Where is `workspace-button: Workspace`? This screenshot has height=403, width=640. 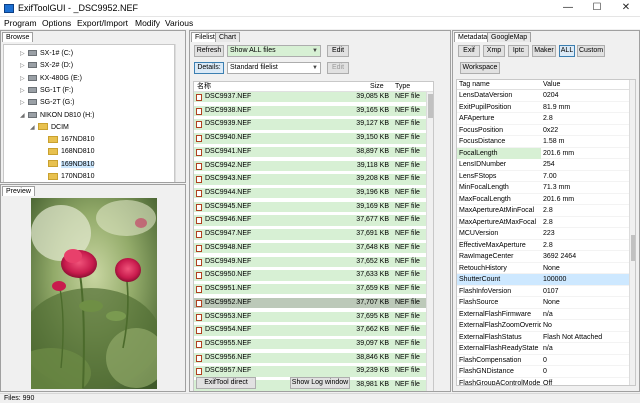 workspace-button: Workspace is located at coordinates (480, 68).